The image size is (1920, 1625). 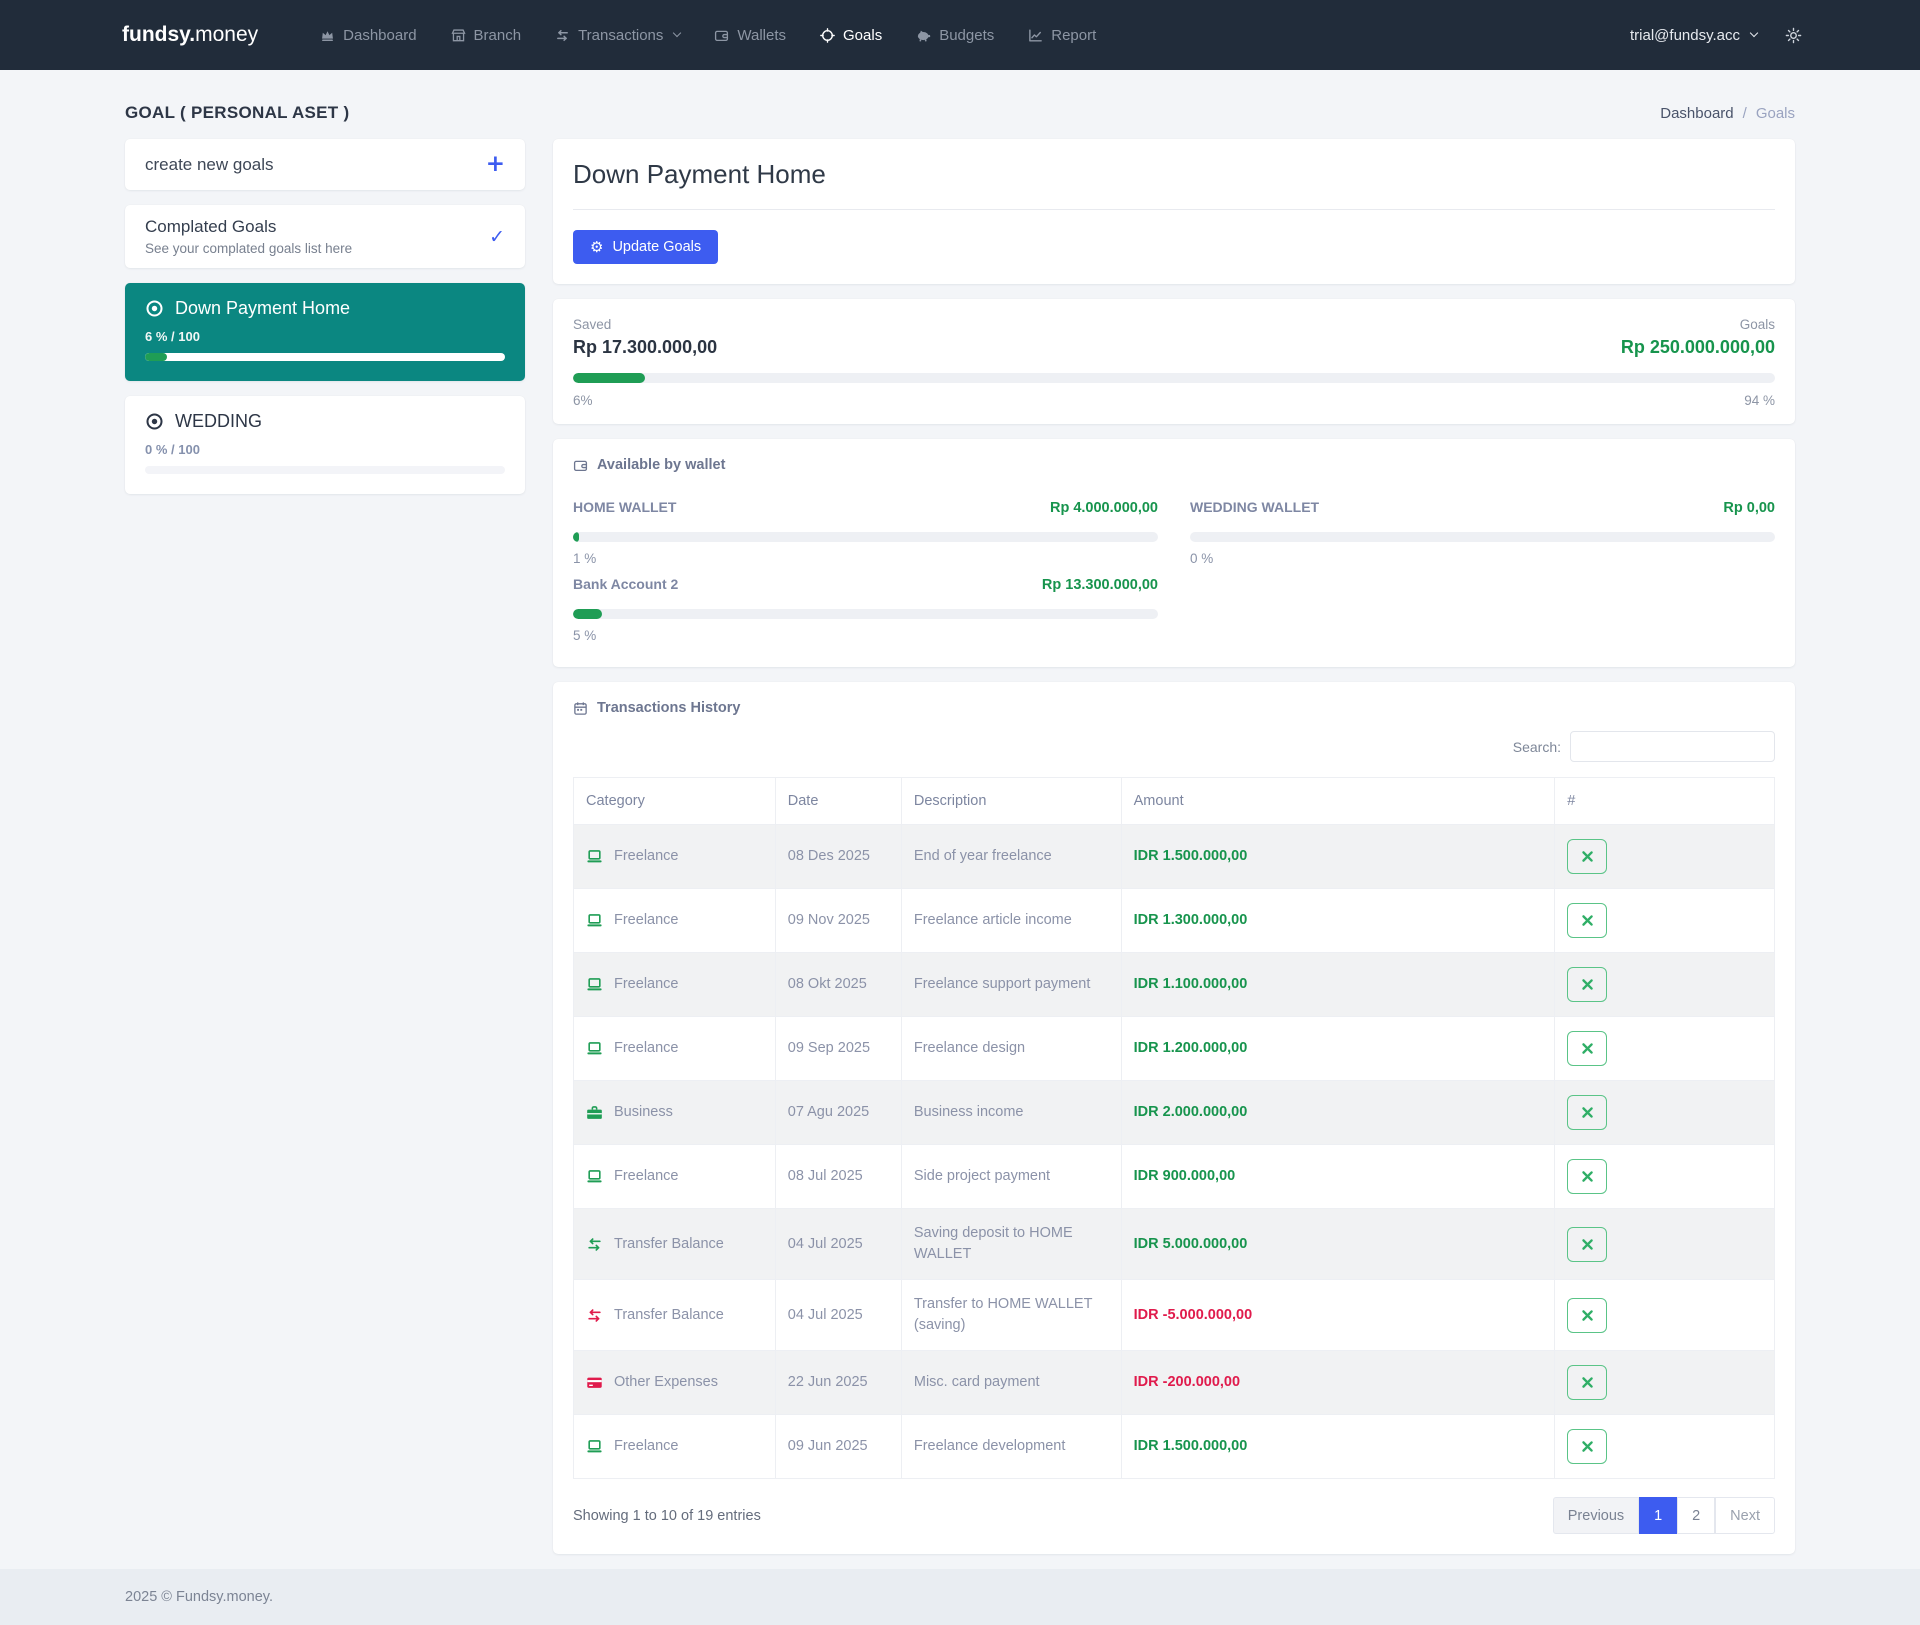 What do you see at coordinates (863, 35) in the screenshot?
I see `nav-item-label: Goals` at bounding box center [863, 35].